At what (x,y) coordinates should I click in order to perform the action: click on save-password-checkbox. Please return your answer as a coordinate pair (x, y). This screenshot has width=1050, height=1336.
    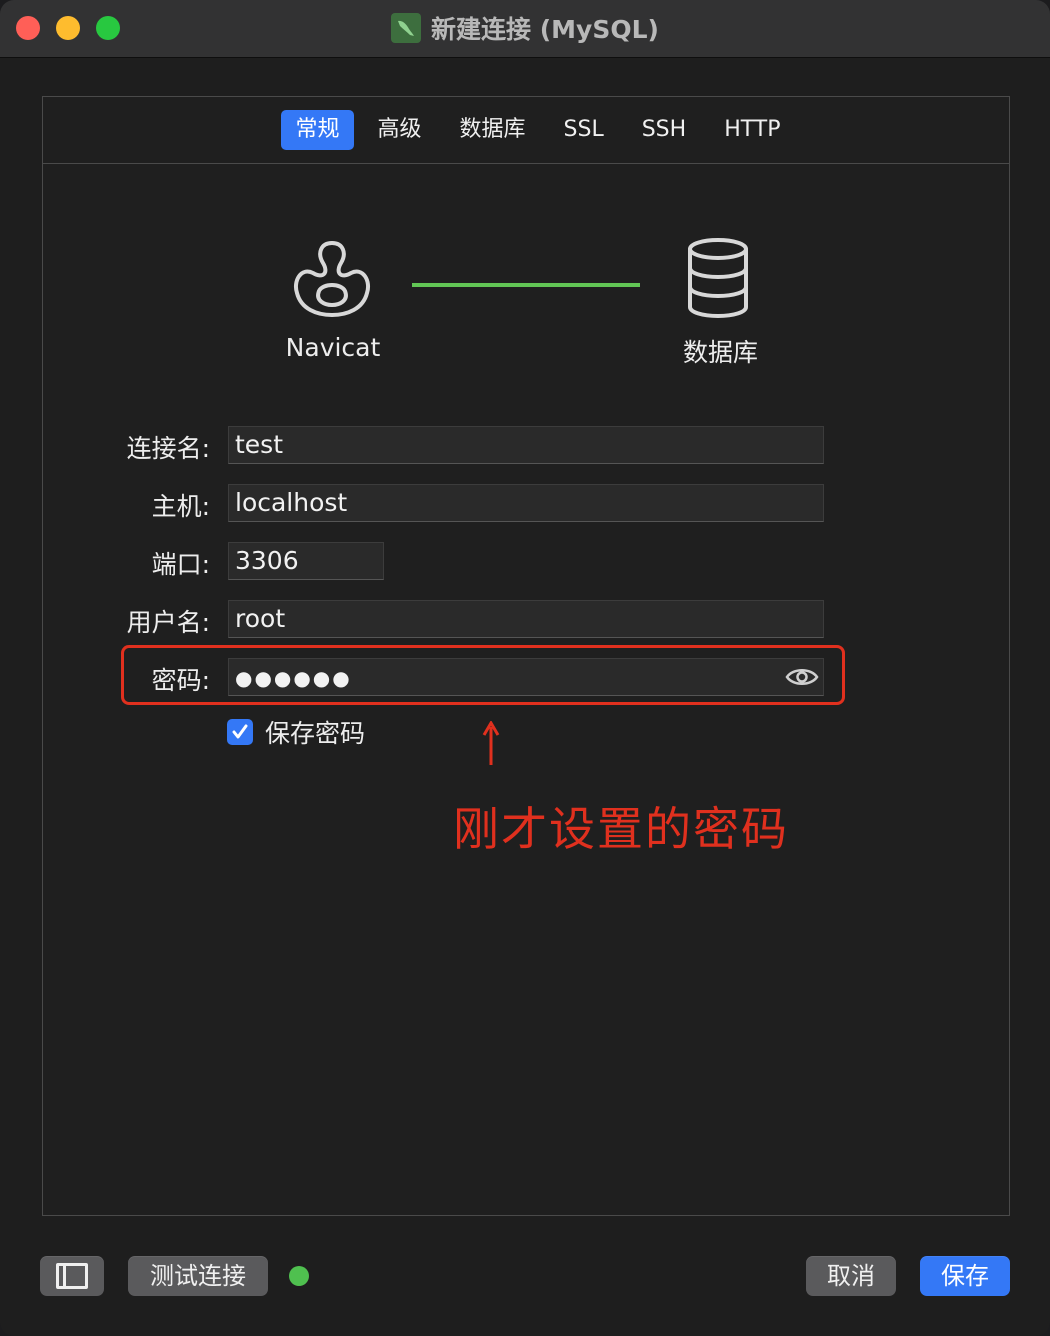
    Looking at the image, I should click on (240, 732).